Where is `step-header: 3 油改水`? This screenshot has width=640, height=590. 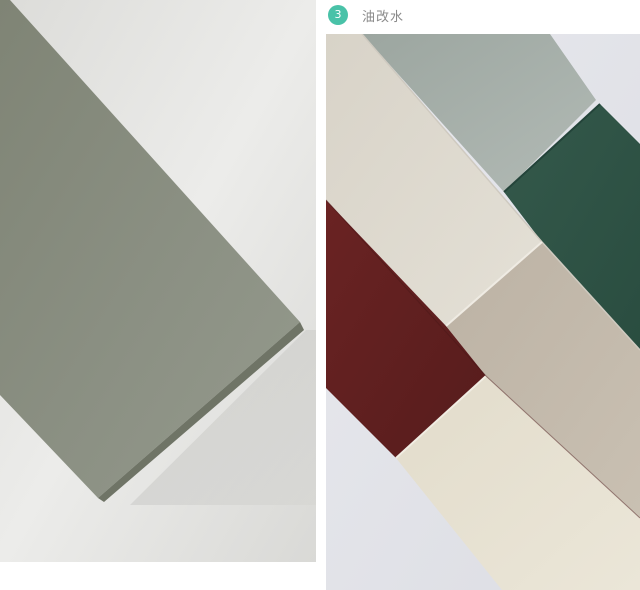 step-header: 3 油改水 is located at coordinates (366, 15).